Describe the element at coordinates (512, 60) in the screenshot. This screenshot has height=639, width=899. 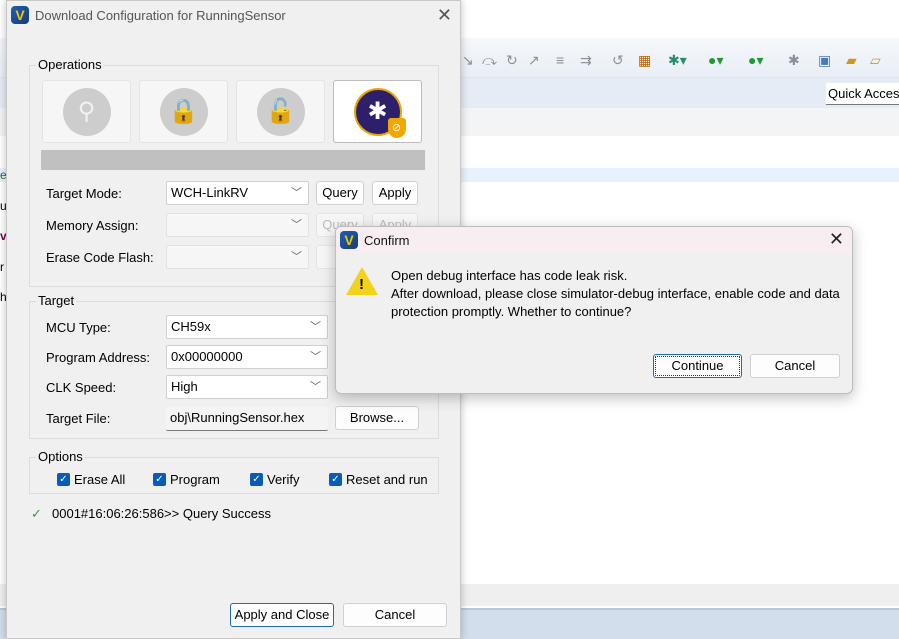
I see `step-return-icon: ↻` at that location.